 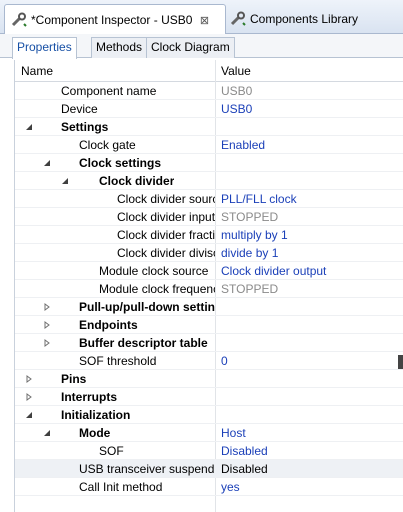 What do you see at coordinates (209, 343) in the screenshot?
I see `property-group-row: Buffer descriptor table` at bounding box center [209, 343].